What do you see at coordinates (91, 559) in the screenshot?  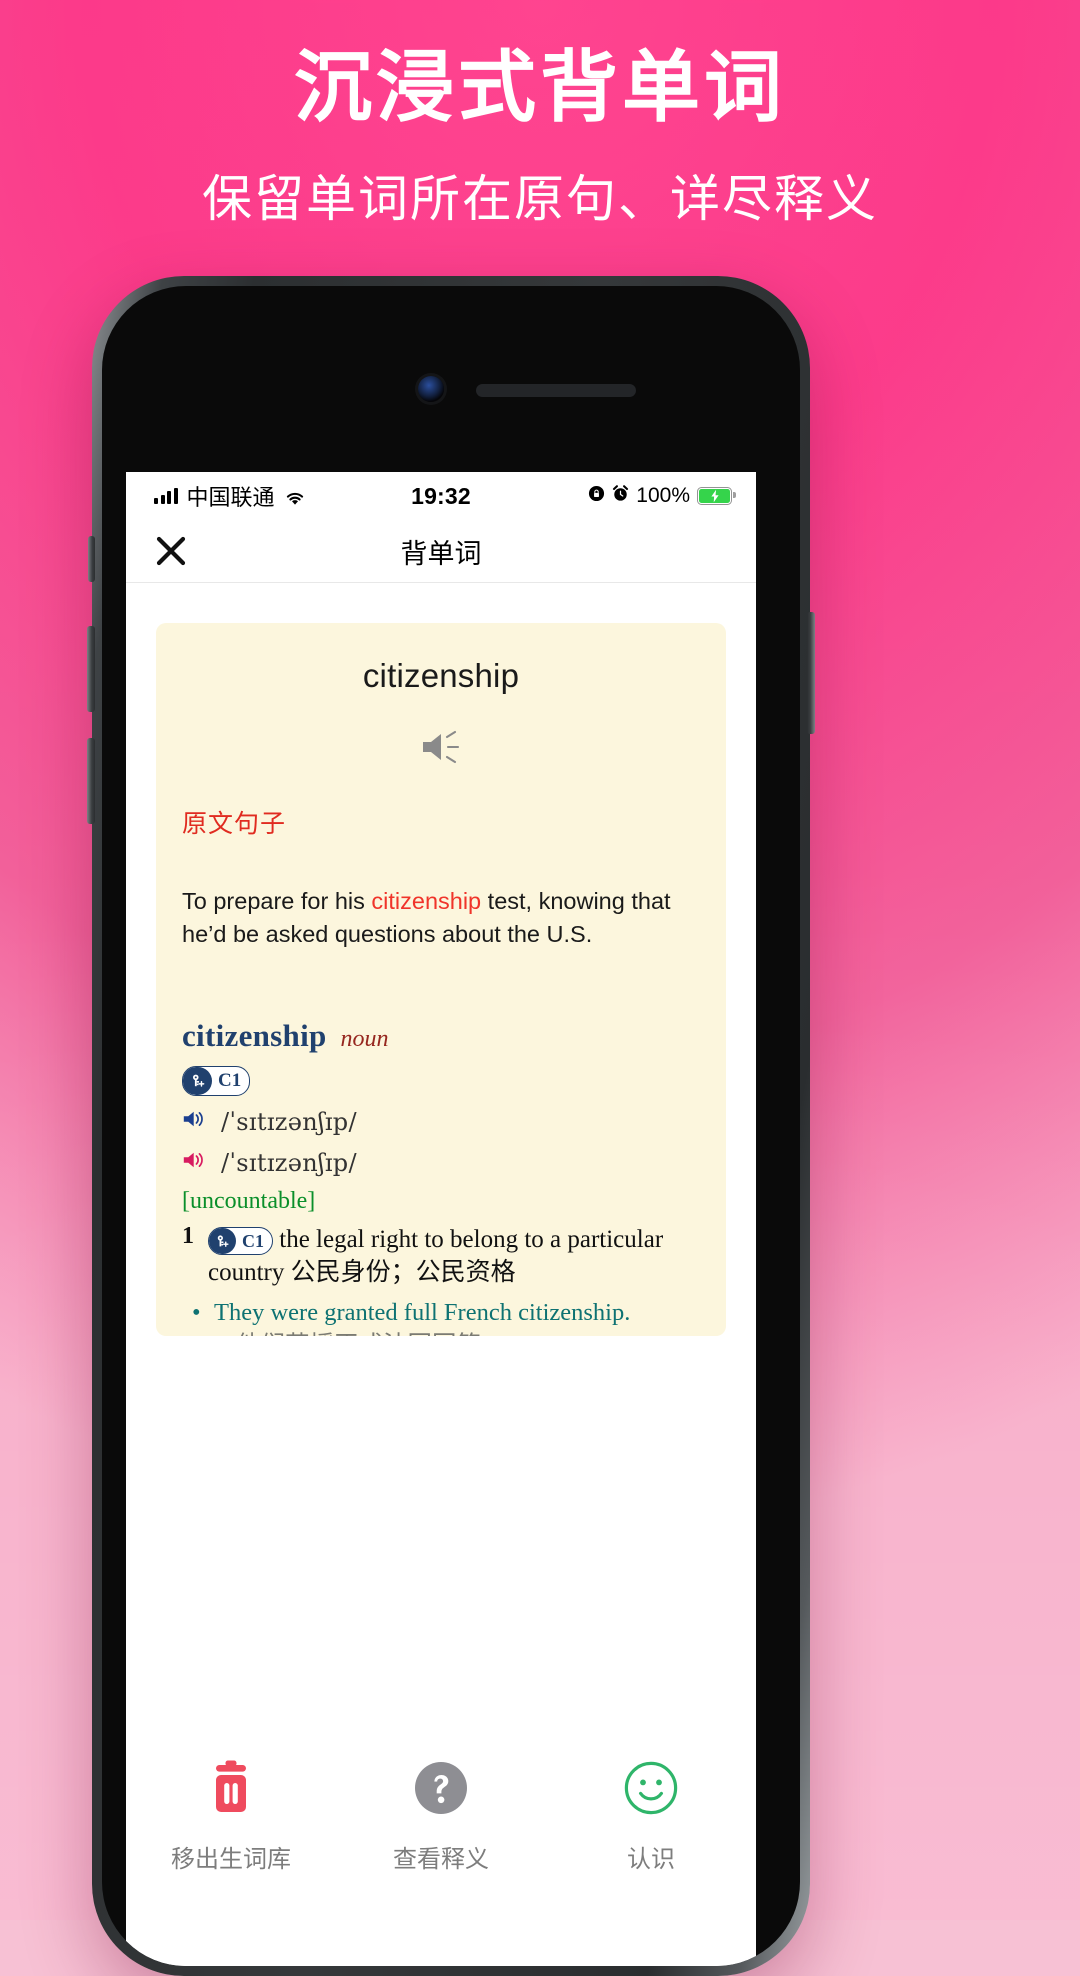 I see `silence-switch` at bounding box center [91, 559].